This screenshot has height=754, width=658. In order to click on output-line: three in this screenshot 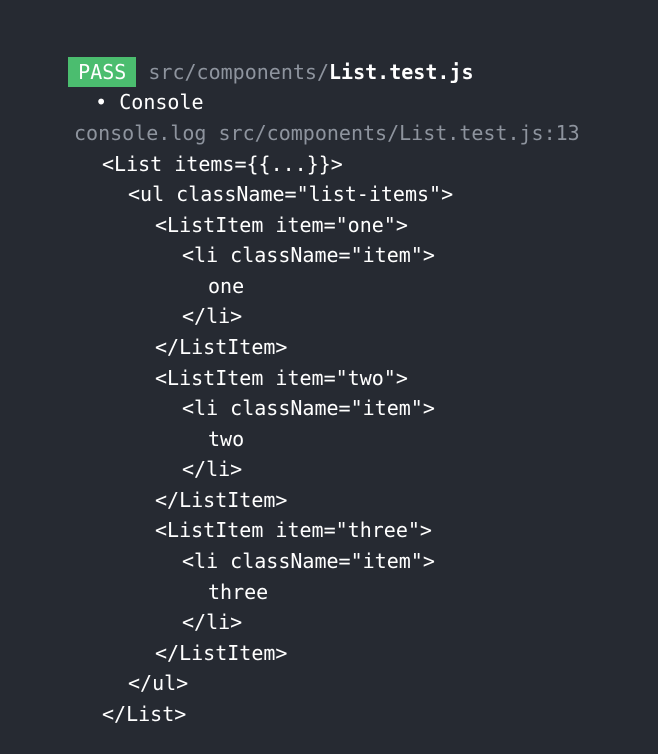, I will do `click(238, 592)`.